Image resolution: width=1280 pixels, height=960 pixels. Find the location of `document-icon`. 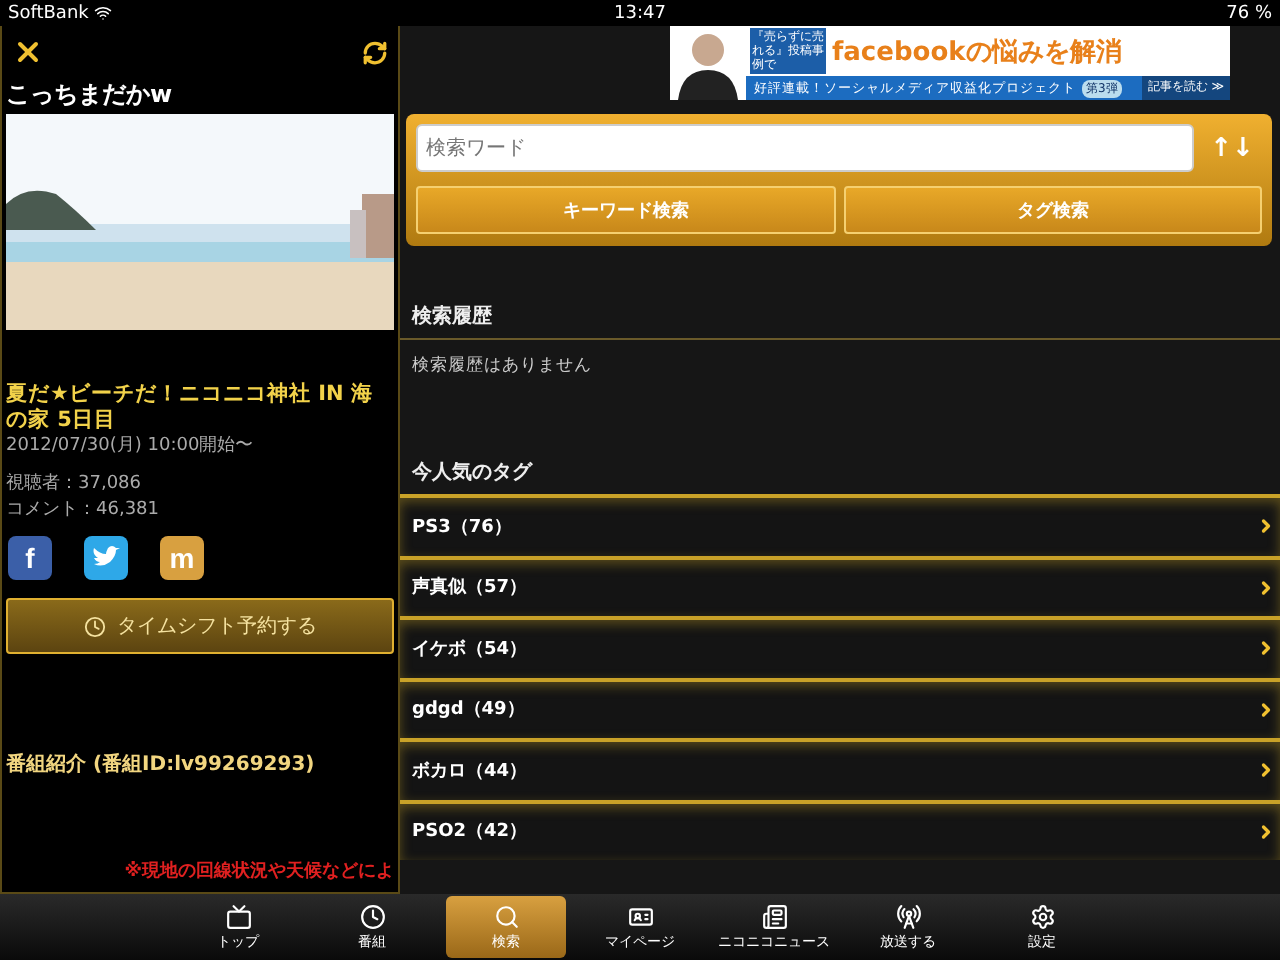

document-icon is located at coordinates (774, 916).